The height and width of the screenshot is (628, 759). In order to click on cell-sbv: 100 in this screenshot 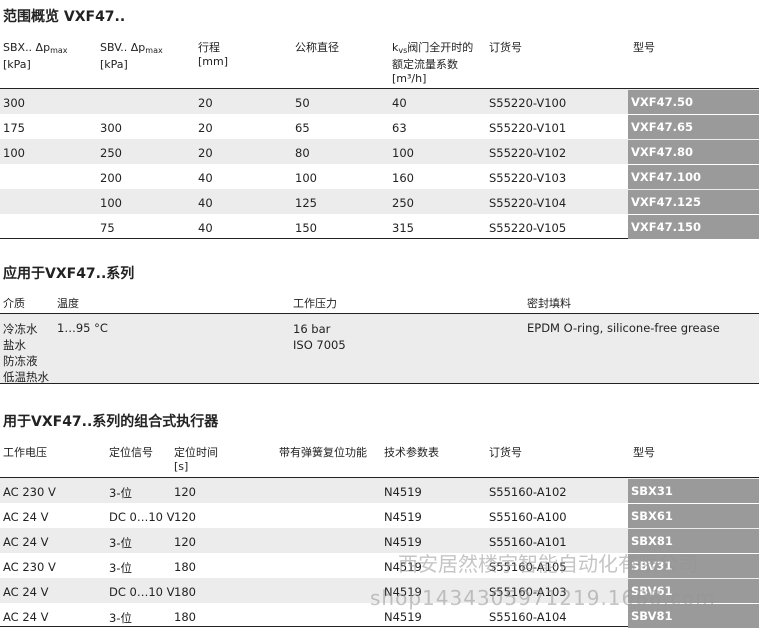, I will do `click(111, 203)`.